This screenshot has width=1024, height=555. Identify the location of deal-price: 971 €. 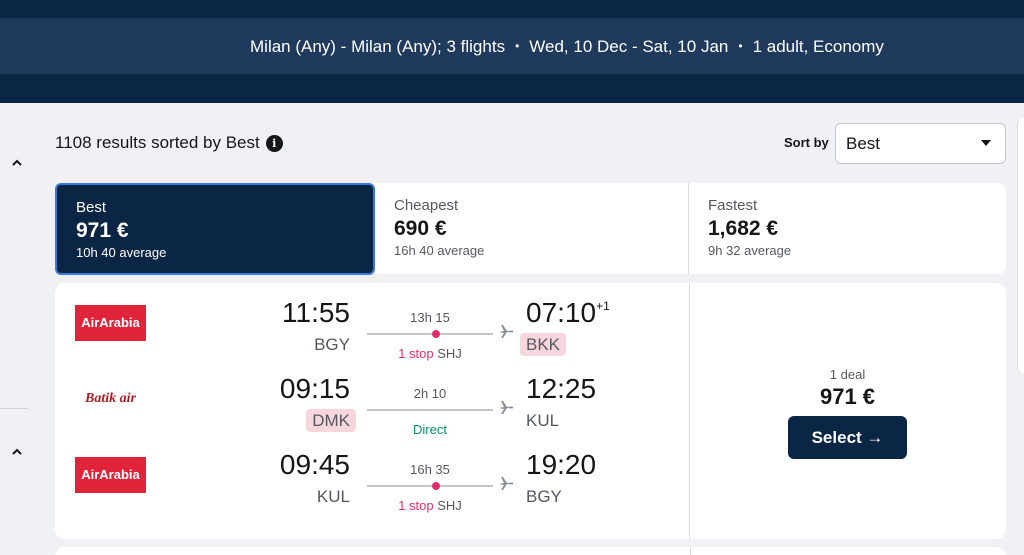
(847, 396).